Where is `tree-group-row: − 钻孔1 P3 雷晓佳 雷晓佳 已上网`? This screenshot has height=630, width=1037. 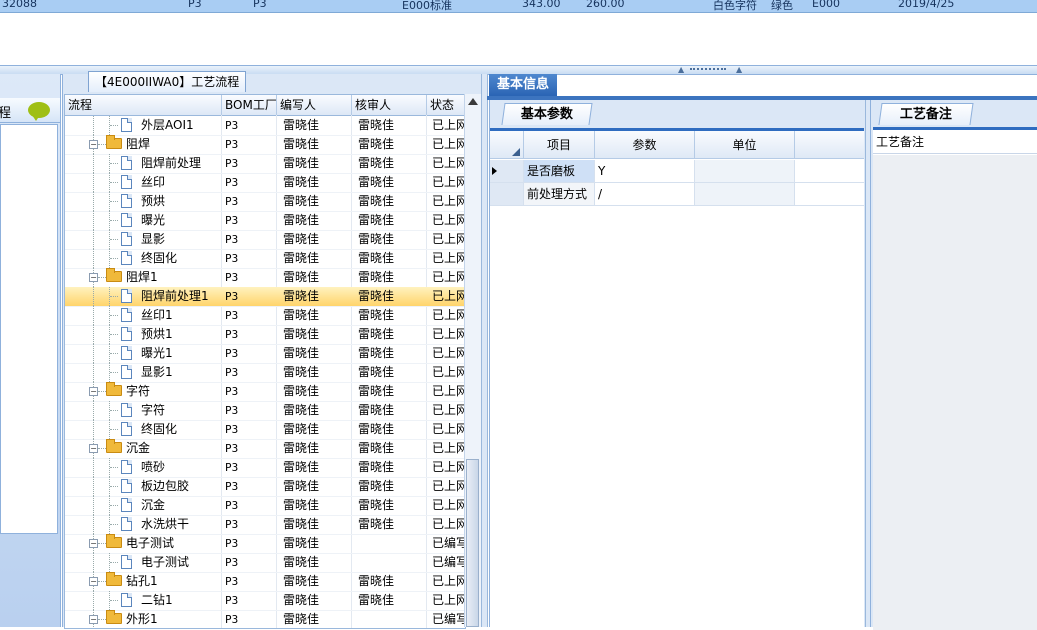 tree-group-row: − 钻孔1 P3 雷晓佳 雷晓佳 已上网 is located at coordinates (265, 582).